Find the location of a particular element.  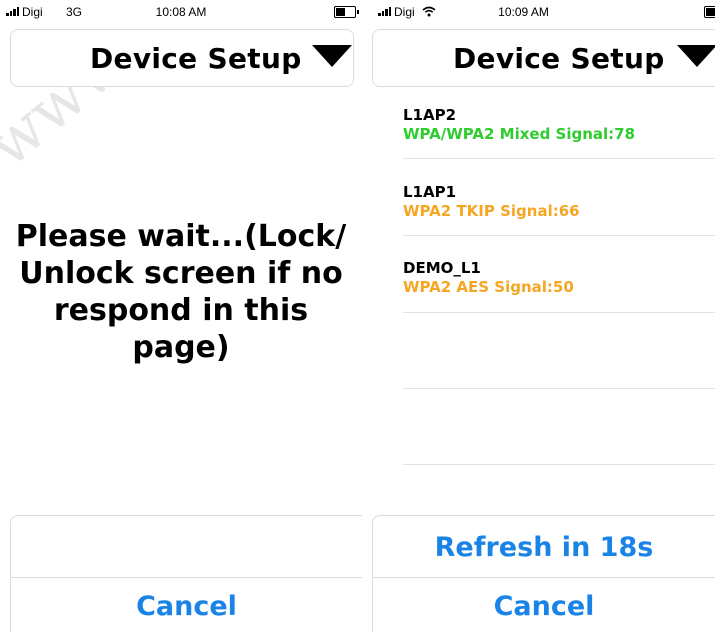

refresh-button: Refresh in 18s is located at coordinates (544, 547).